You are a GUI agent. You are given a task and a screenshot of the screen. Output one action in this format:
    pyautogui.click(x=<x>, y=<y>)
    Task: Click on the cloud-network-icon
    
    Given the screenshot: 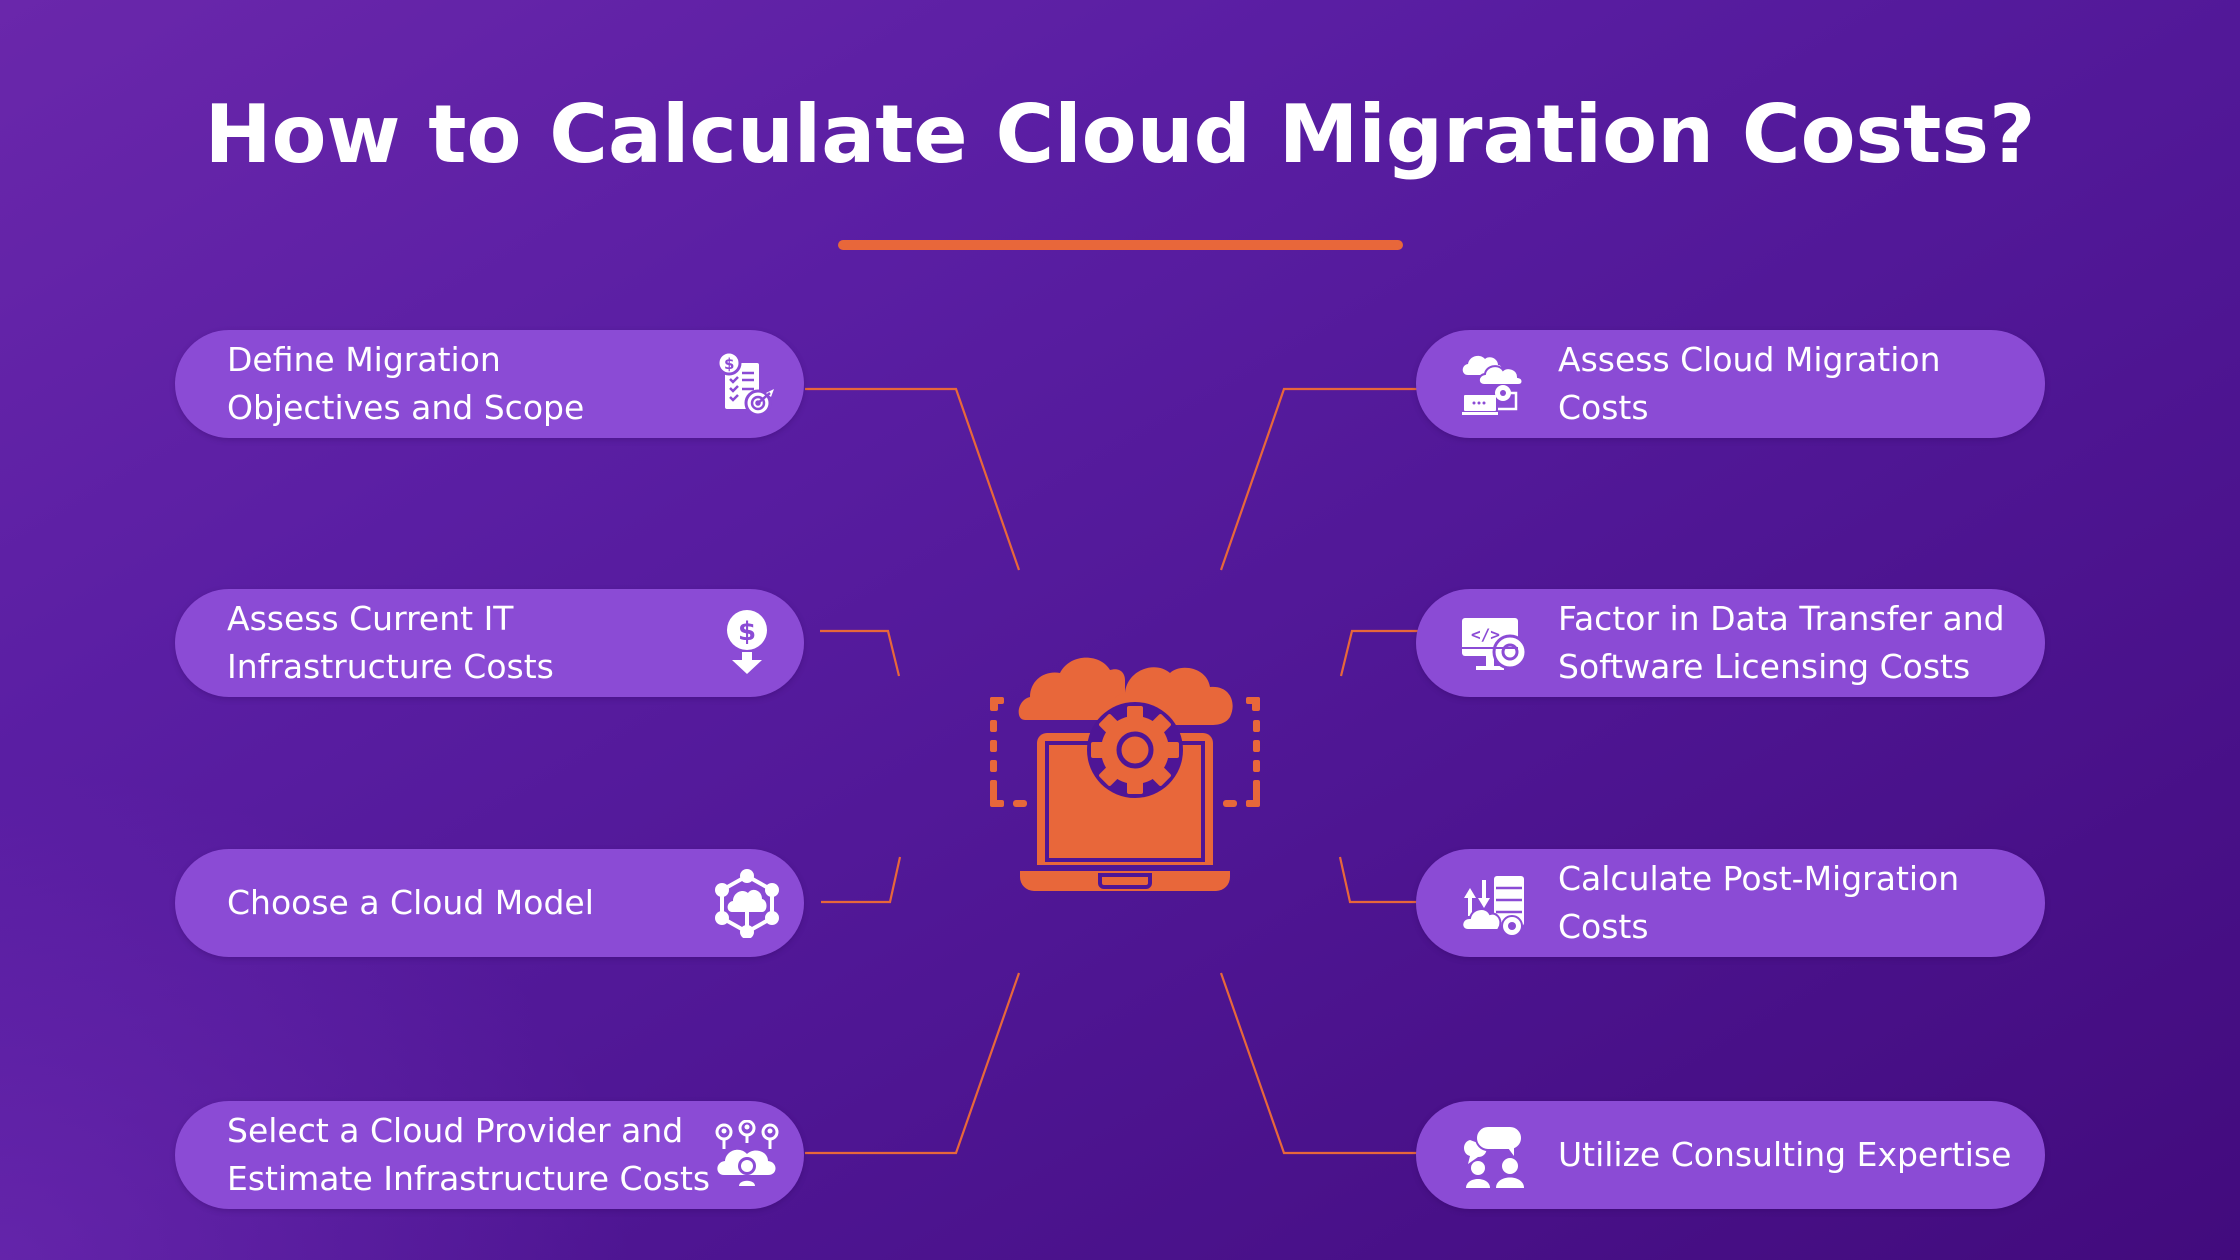 What is the action you would take?
    pyautogui.click(x=747, y=903)
    